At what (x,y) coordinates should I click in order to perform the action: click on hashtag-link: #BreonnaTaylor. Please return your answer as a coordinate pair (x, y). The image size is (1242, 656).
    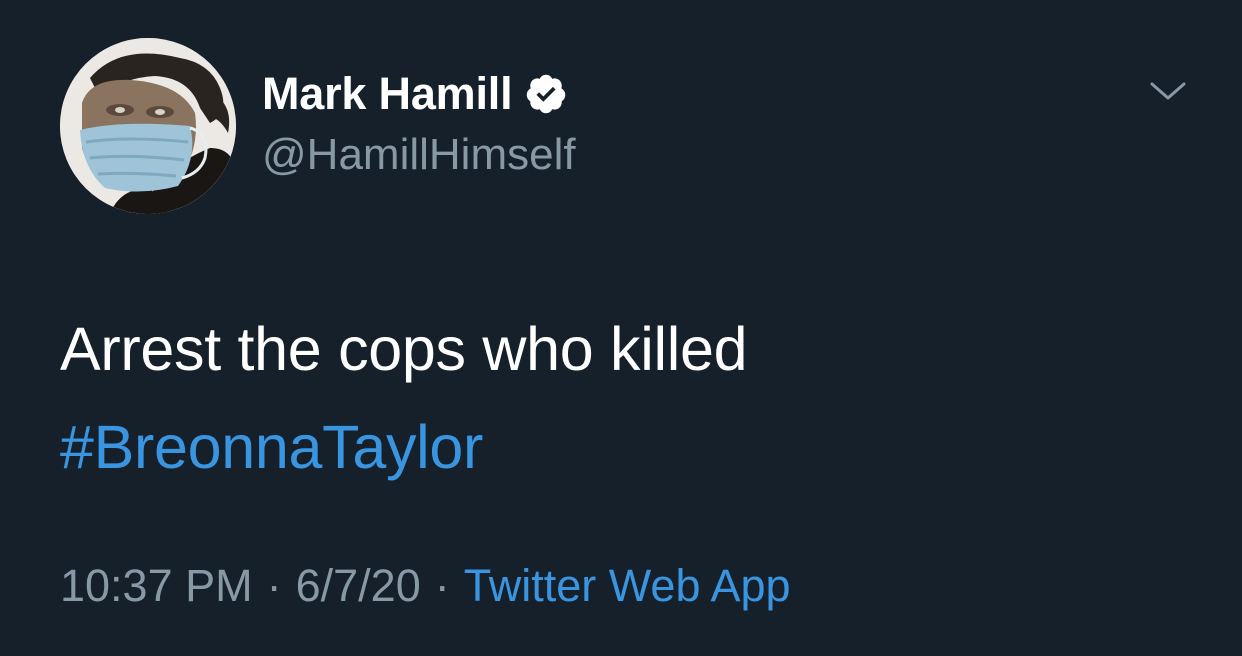
    Looking at the image, I should click on (620, 447).